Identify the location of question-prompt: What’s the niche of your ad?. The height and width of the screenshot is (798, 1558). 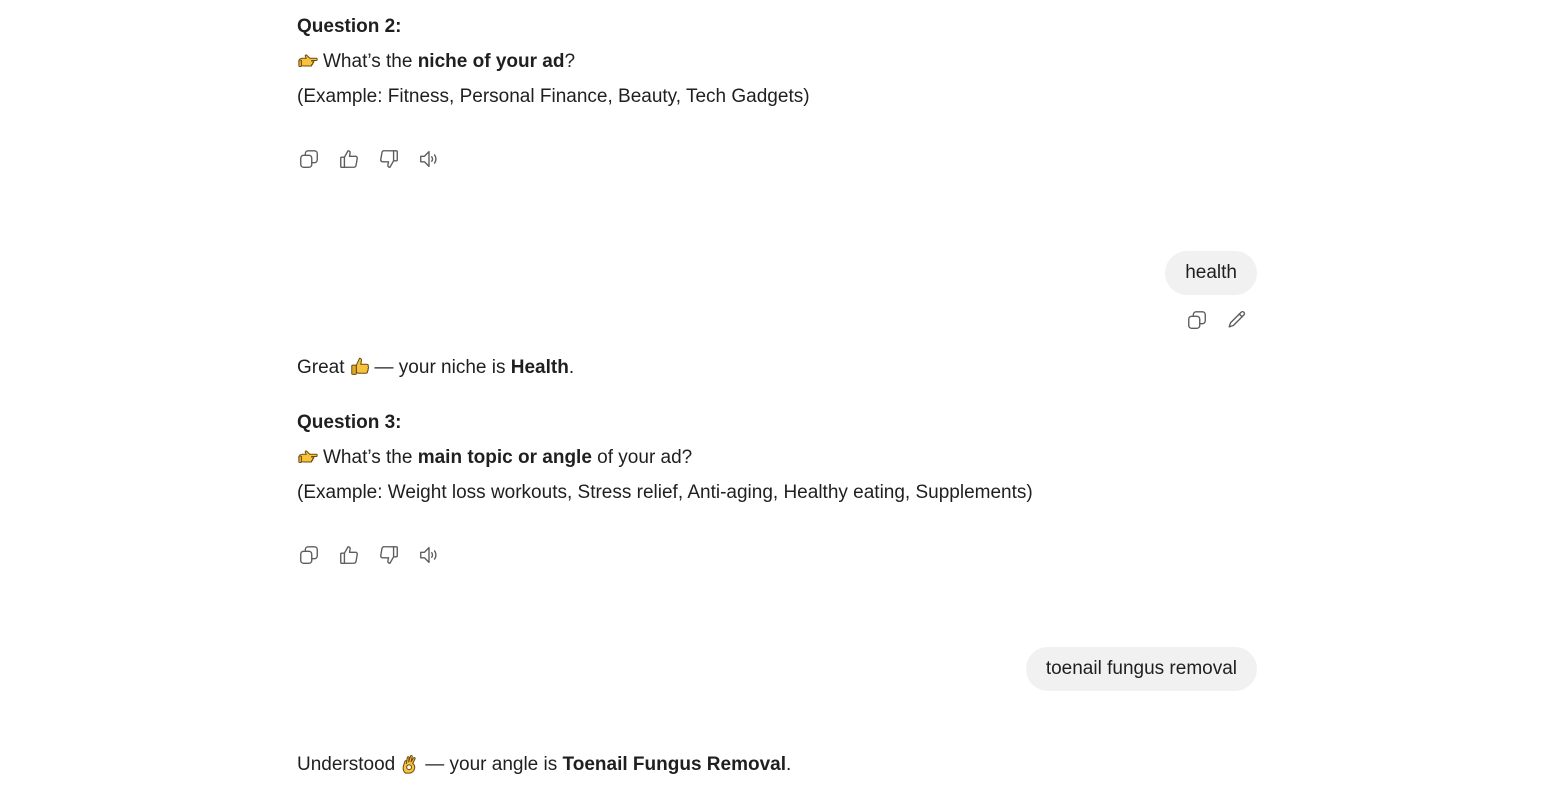
(436, 62).